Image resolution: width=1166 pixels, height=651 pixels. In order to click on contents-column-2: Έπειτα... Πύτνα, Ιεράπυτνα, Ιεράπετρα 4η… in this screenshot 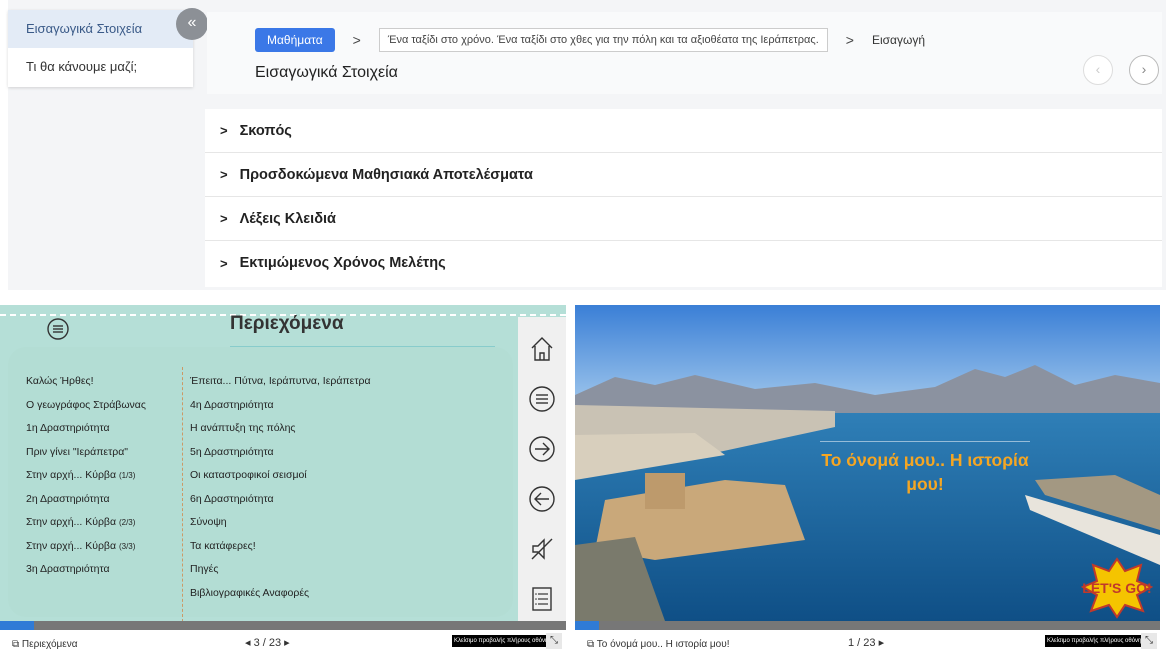, I will do `click(280, 492)`.